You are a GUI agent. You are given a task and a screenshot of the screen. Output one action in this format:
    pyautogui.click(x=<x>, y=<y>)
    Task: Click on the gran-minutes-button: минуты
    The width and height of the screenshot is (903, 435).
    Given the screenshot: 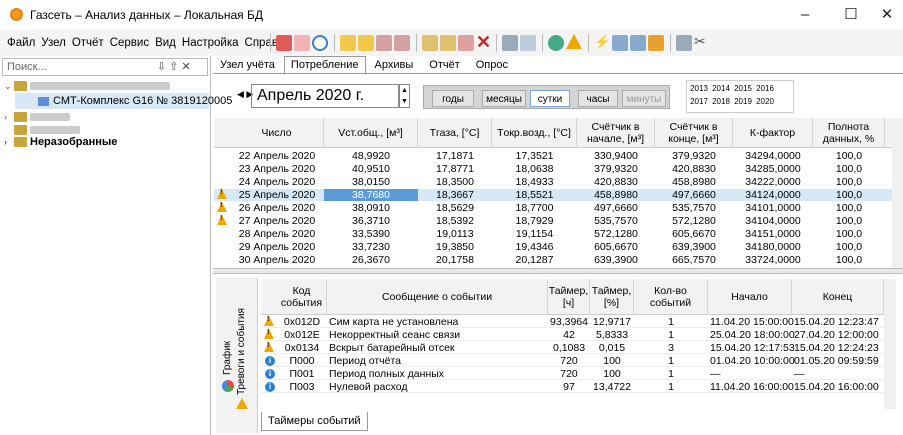 What is the action you would take?
    pyautogui.click(x=644, y=98)
    